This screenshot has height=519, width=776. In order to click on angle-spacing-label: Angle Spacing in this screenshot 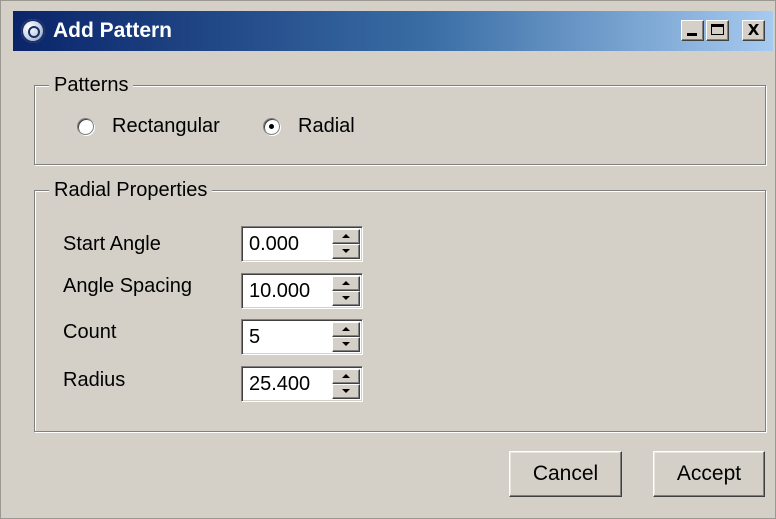, I will do `click(127, 286)`.